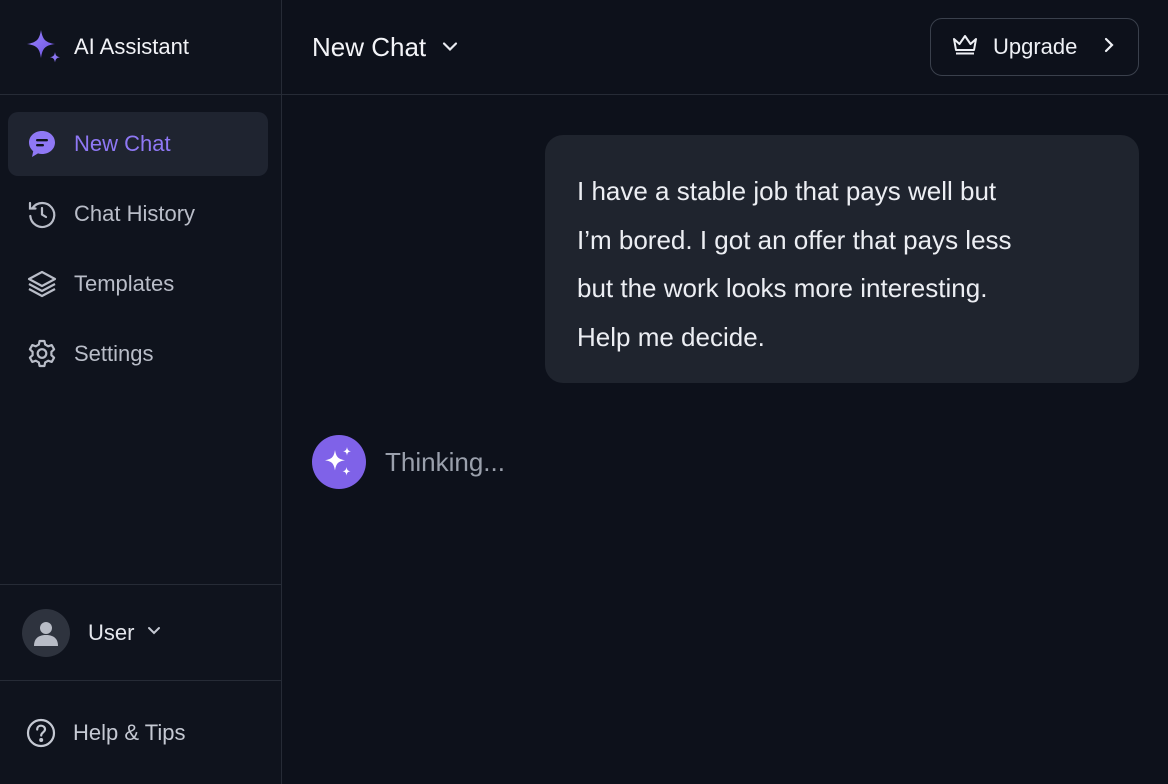 Image resolution: width=1168 pixels, height=784 pixels. I want to click on sidebar-item-label: New Chat, so click(122, 143).